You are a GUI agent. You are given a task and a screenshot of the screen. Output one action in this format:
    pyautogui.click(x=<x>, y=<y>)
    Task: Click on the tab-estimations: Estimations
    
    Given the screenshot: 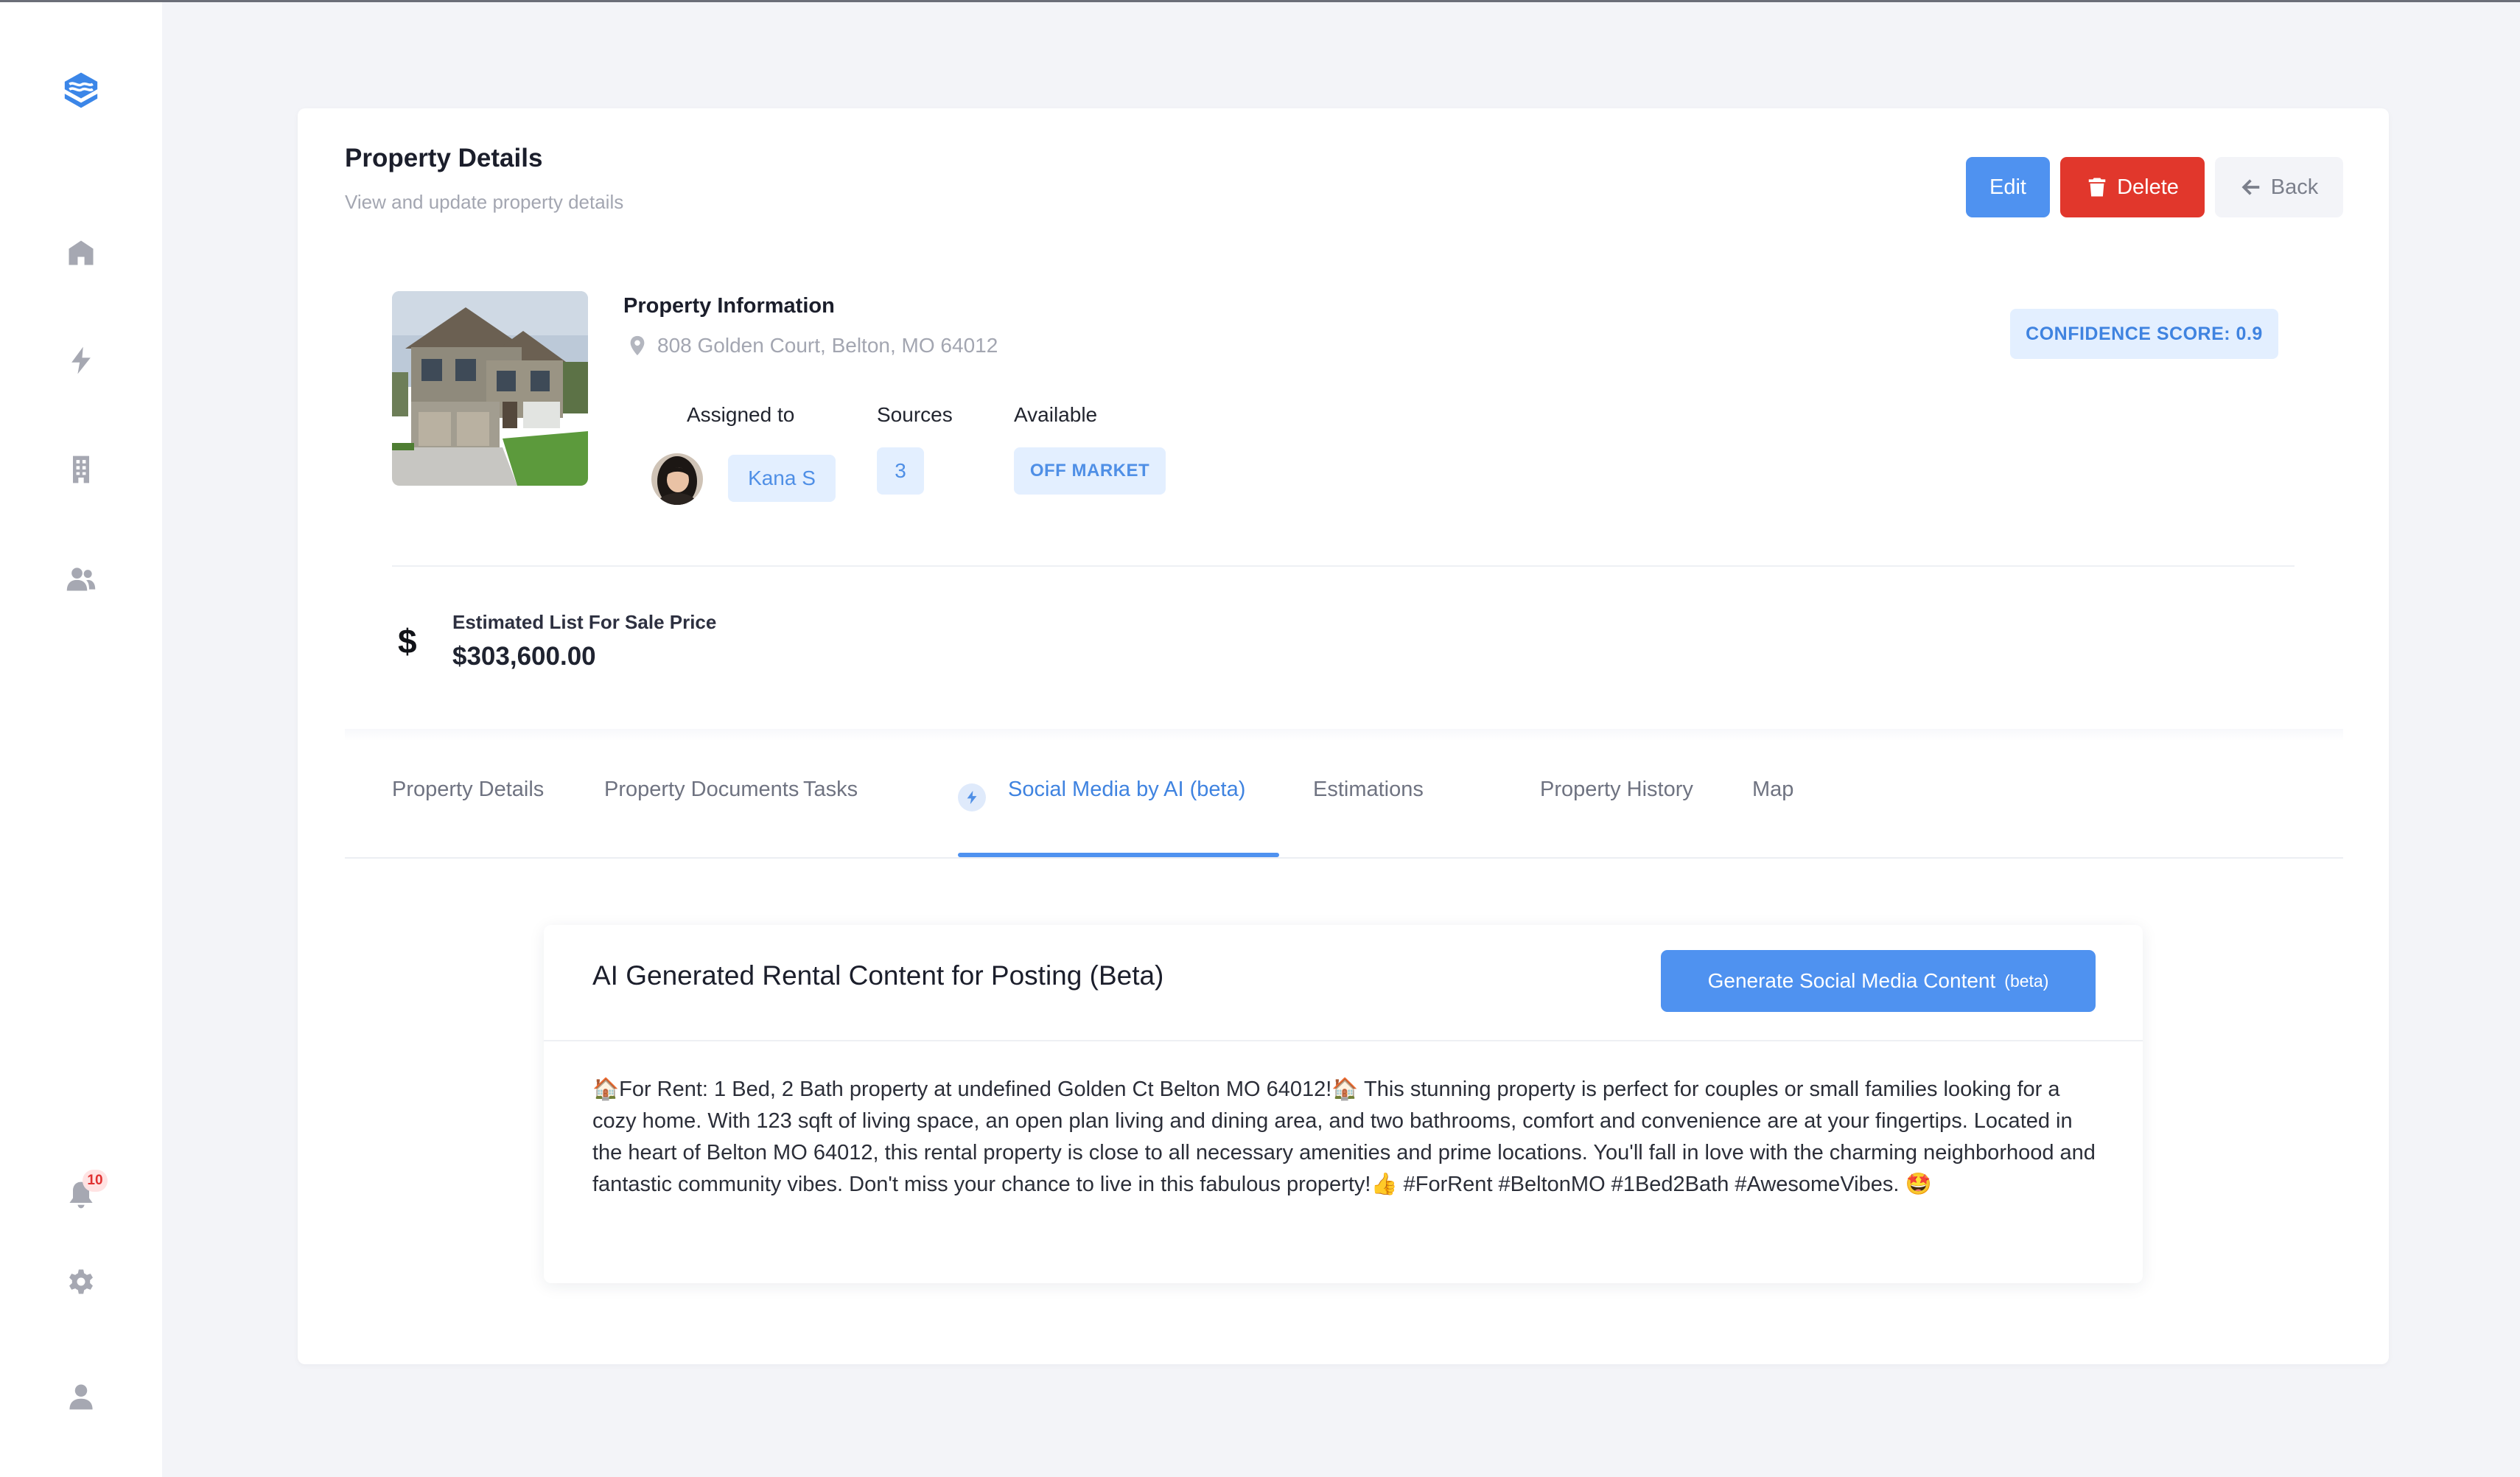 What is the action you would take?
    pyautogui.click(x=1368, y=790)
    